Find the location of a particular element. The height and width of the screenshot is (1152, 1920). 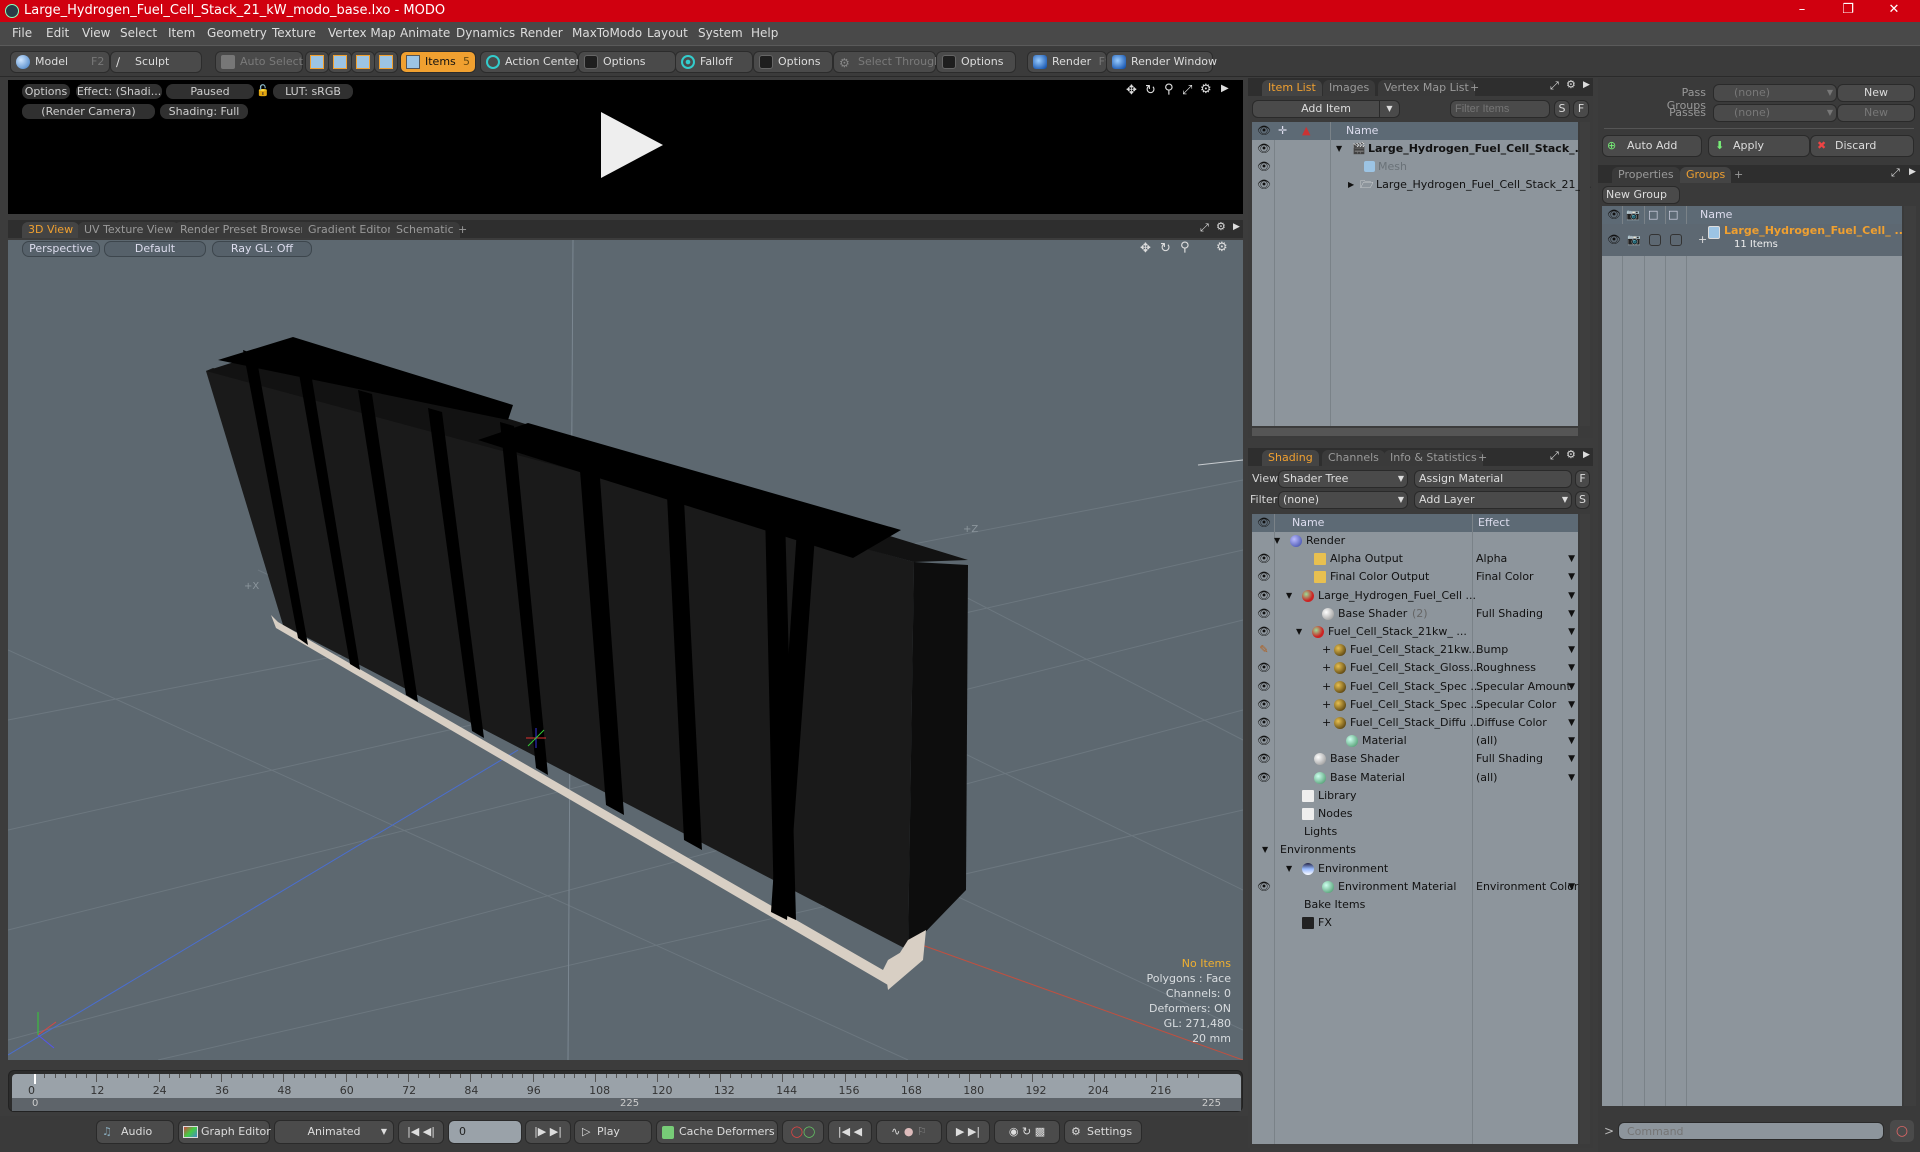

play-render-icon is located at coordinates (632, 145).